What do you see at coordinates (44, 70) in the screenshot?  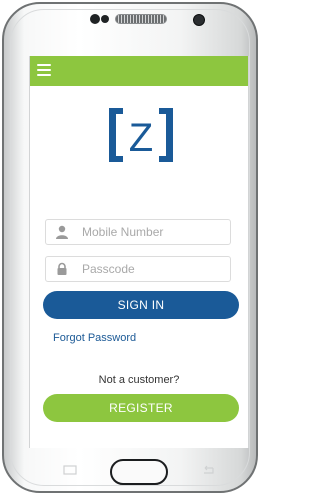 I see `hamburger-icon` at bounding box center [44, 70].